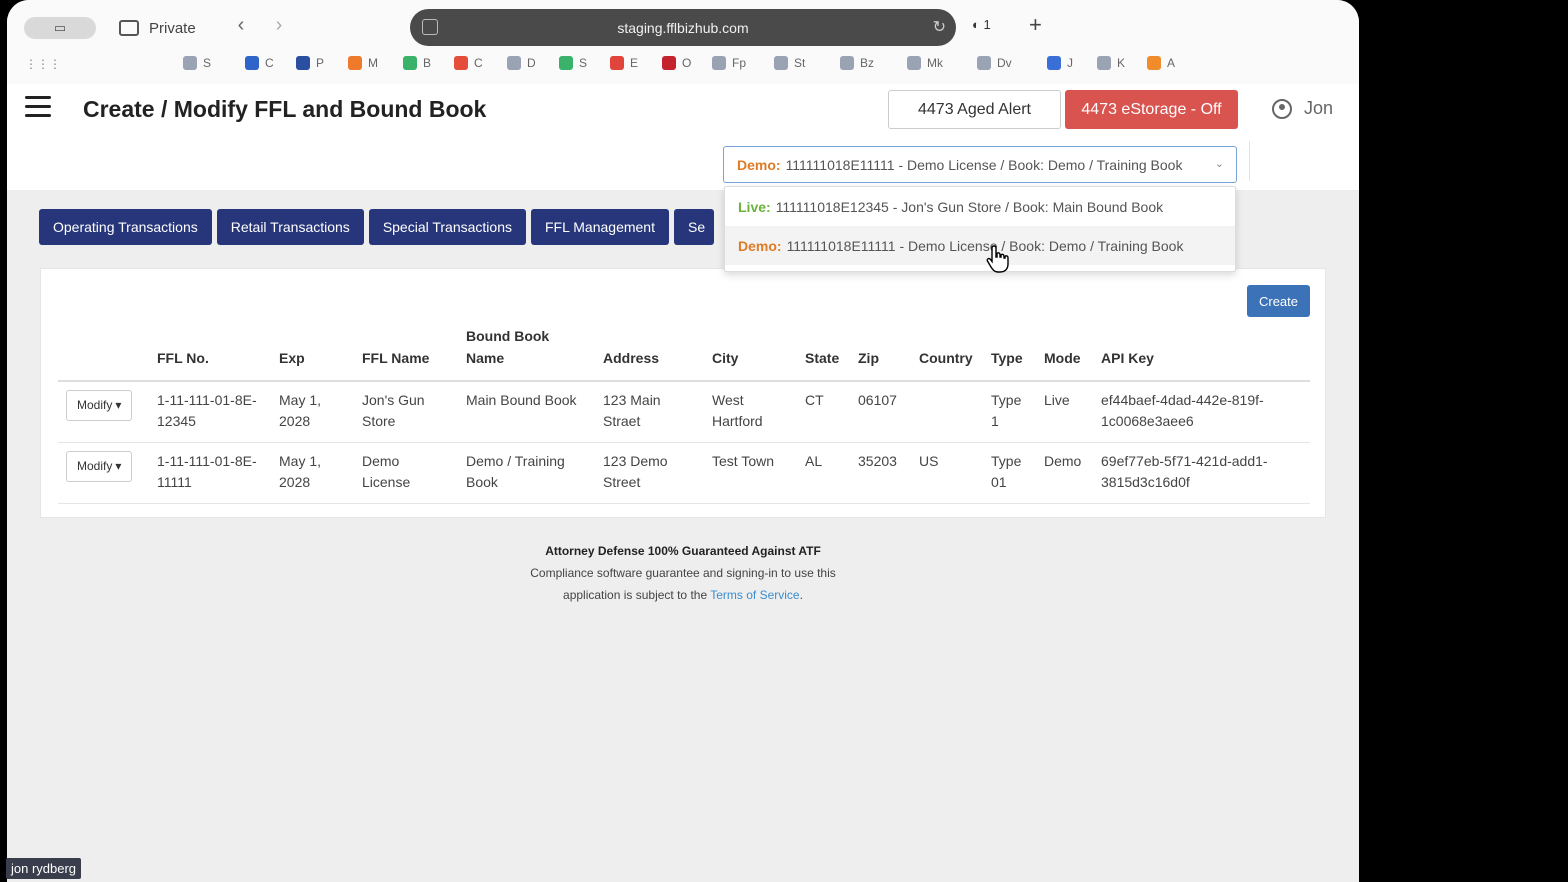  Describe the element at coordinates (1171, 63) in the screenshot. I see `bookmark-label: A` at that location.